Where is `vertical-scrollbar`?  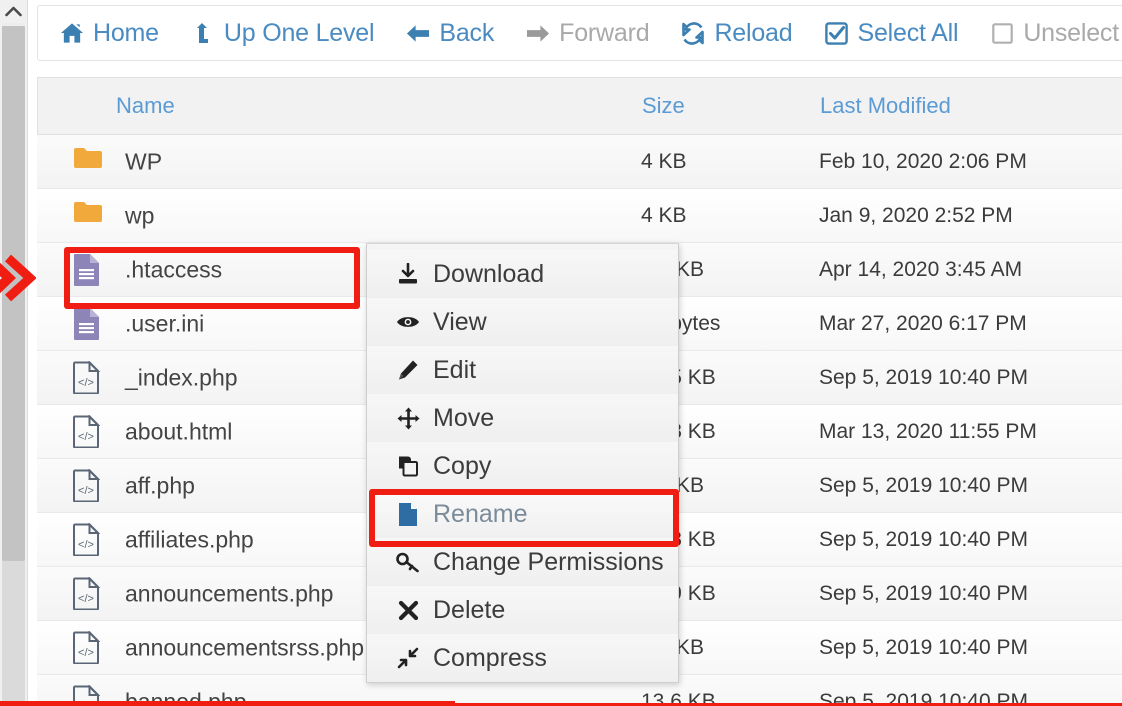 vertical-scrollbar is located at coordinates (14, 353).